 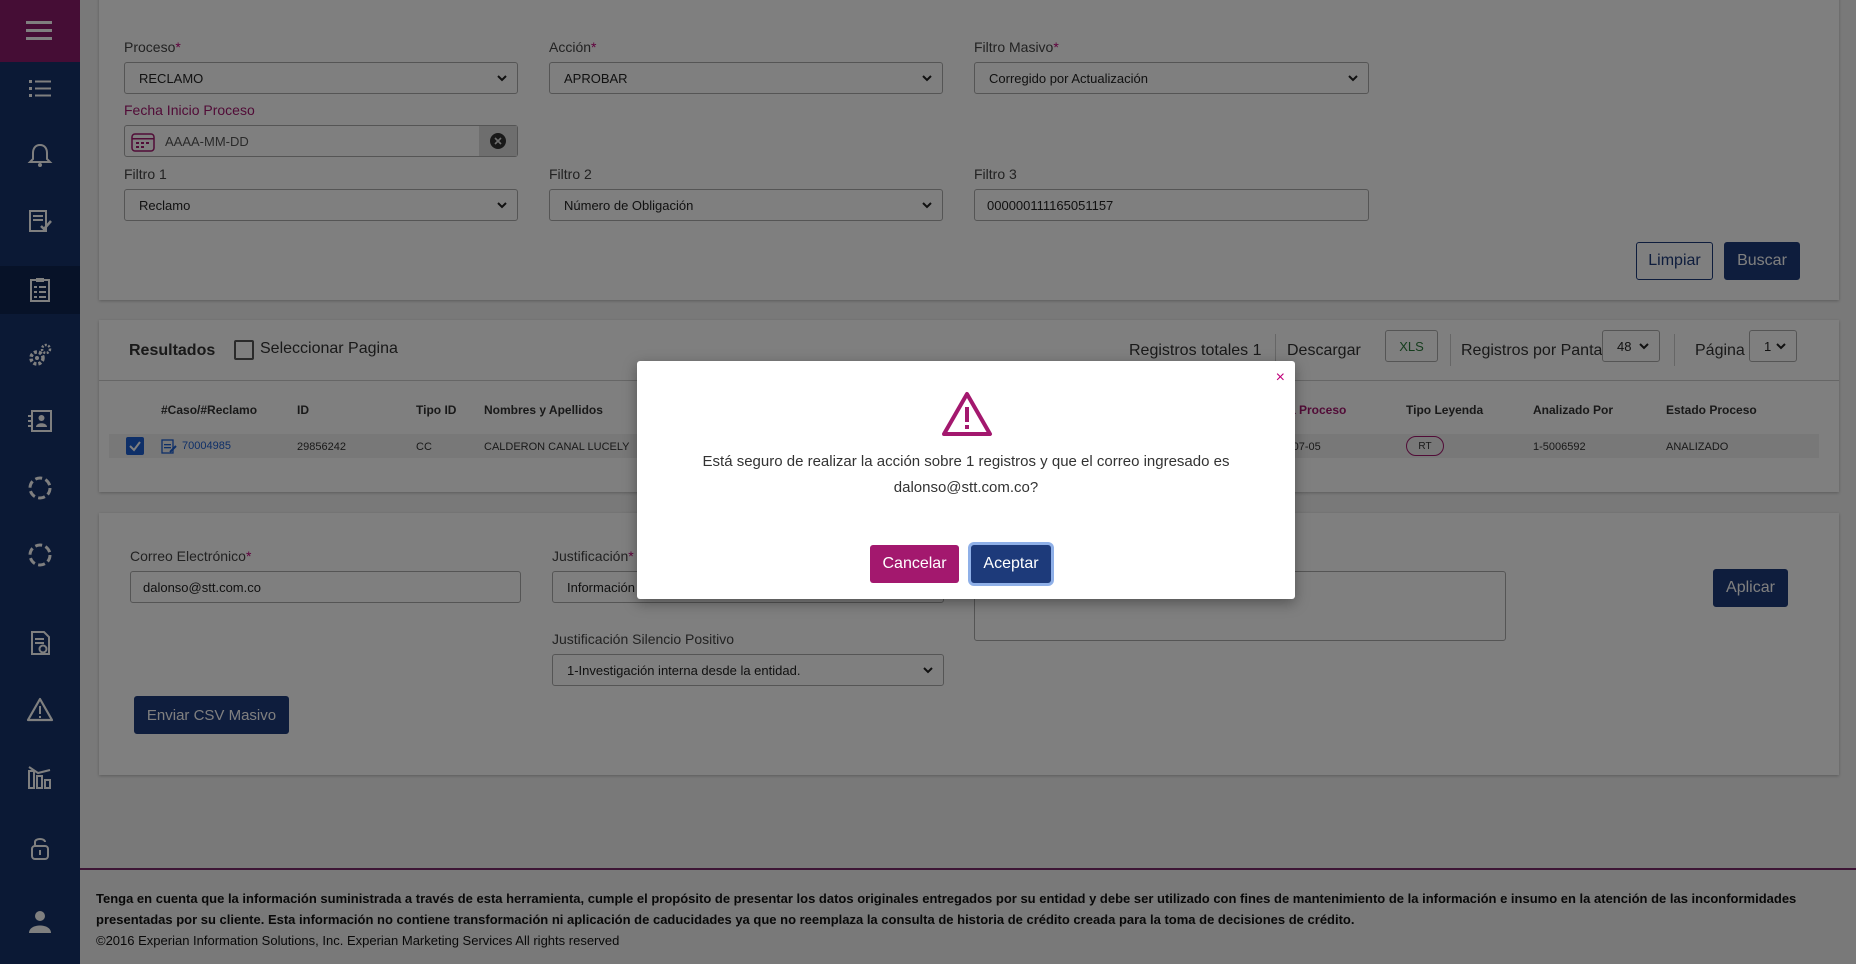 I want to click on cancel-button: Cancelar, so click(x=914, y=564).